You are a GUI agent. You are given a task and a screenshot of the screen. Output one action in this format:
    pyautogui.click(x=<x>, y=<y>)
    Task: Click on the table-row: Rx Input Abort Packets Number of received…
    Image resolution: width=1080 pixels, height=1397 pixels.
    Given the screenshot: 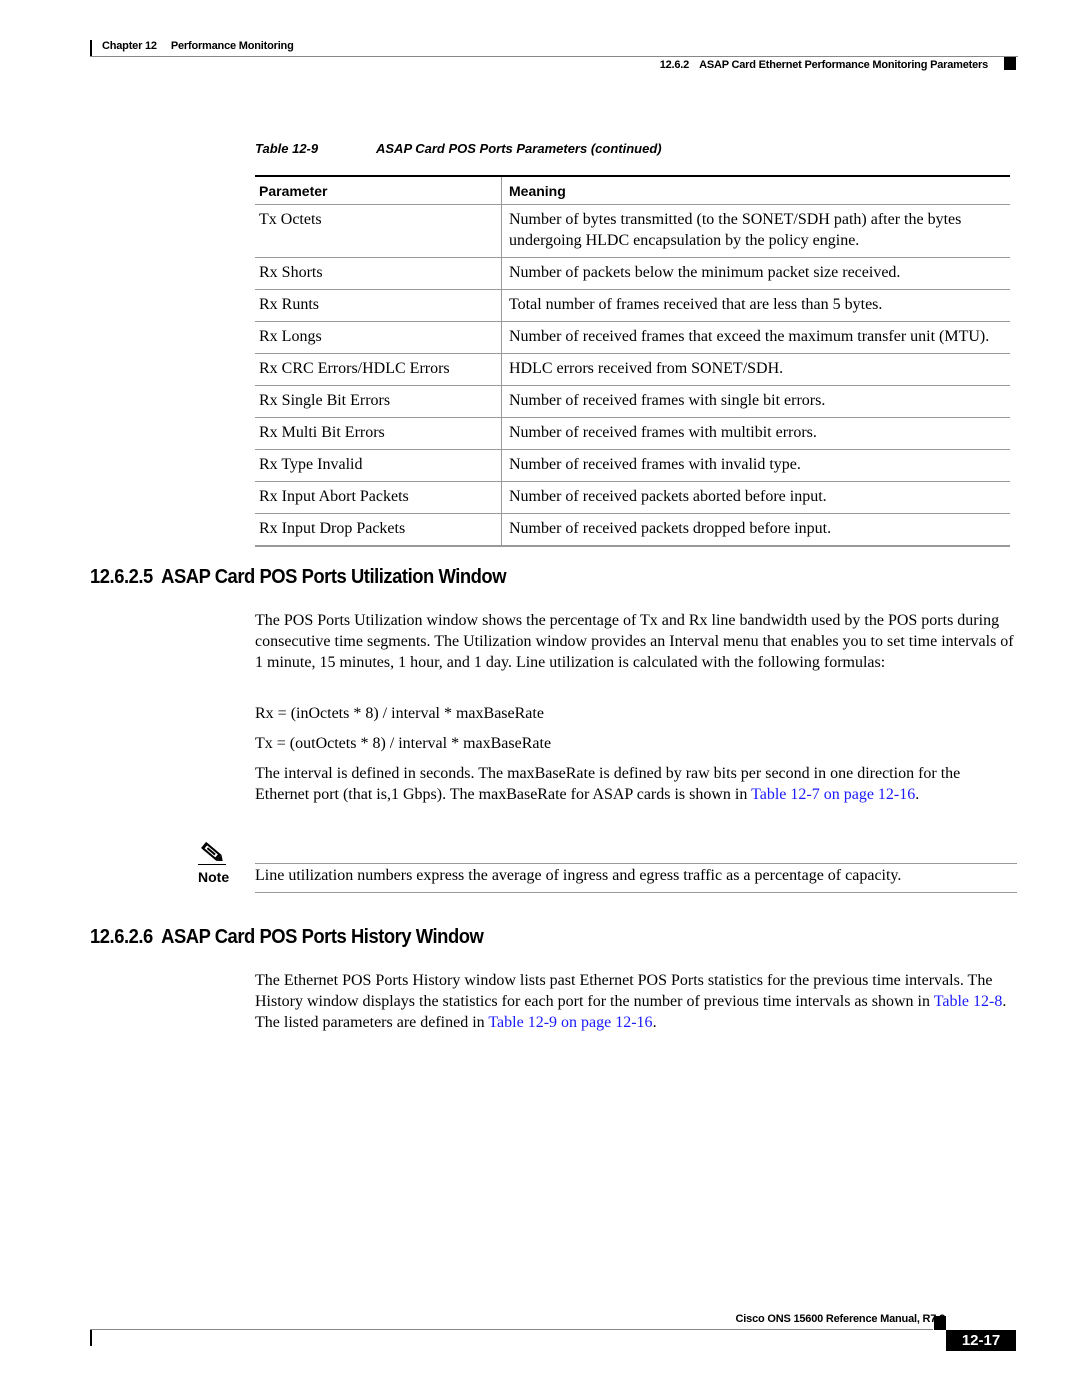 What is the action you would take?
    pyautogui.click(x=632, y=497)
    